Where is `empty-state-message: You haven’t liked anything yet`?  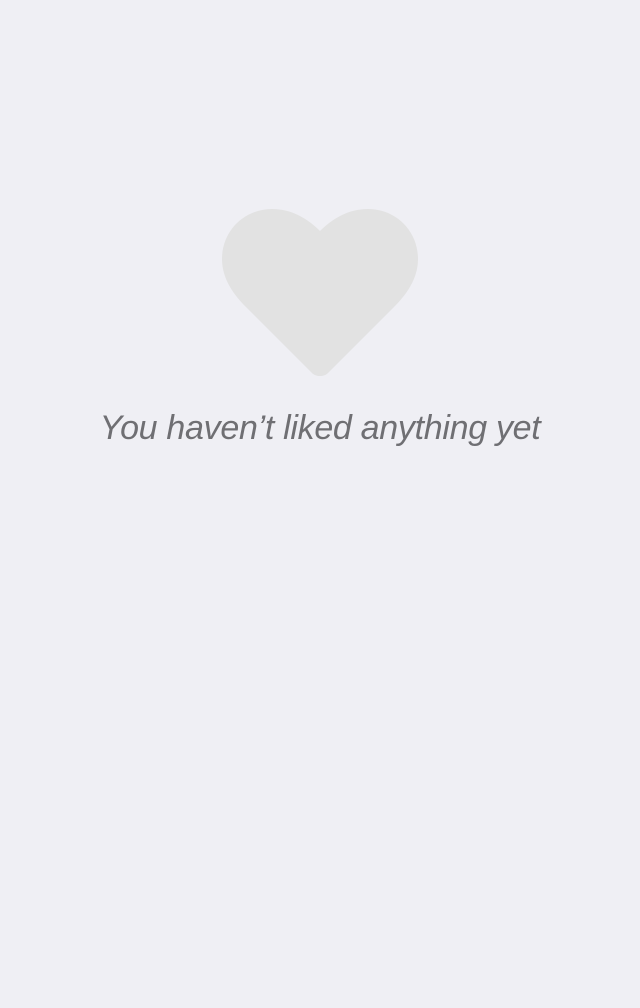
empty-state-message: You haven’t liked anything yet is located at coordinates (320, 428).